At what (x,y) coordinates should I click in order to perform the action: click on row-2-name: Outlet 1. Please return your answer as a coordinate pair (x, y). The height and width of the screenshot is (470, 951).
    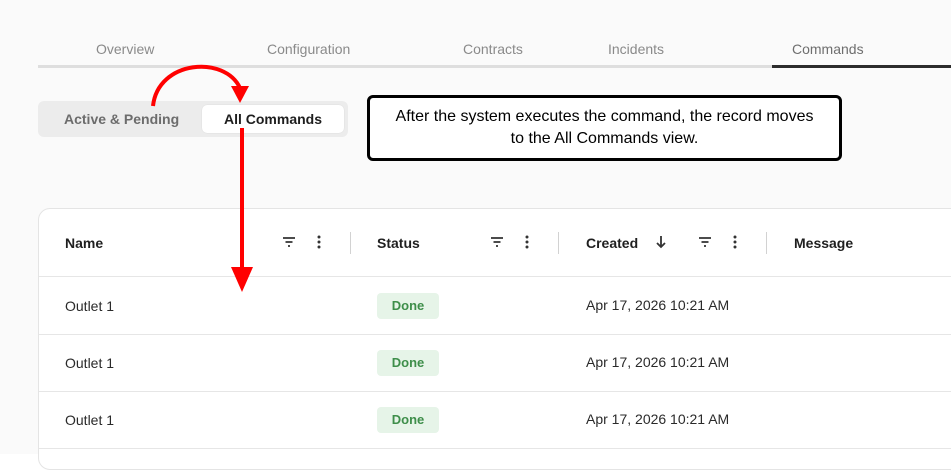
    Looking at the image, I should click on (90, 363).